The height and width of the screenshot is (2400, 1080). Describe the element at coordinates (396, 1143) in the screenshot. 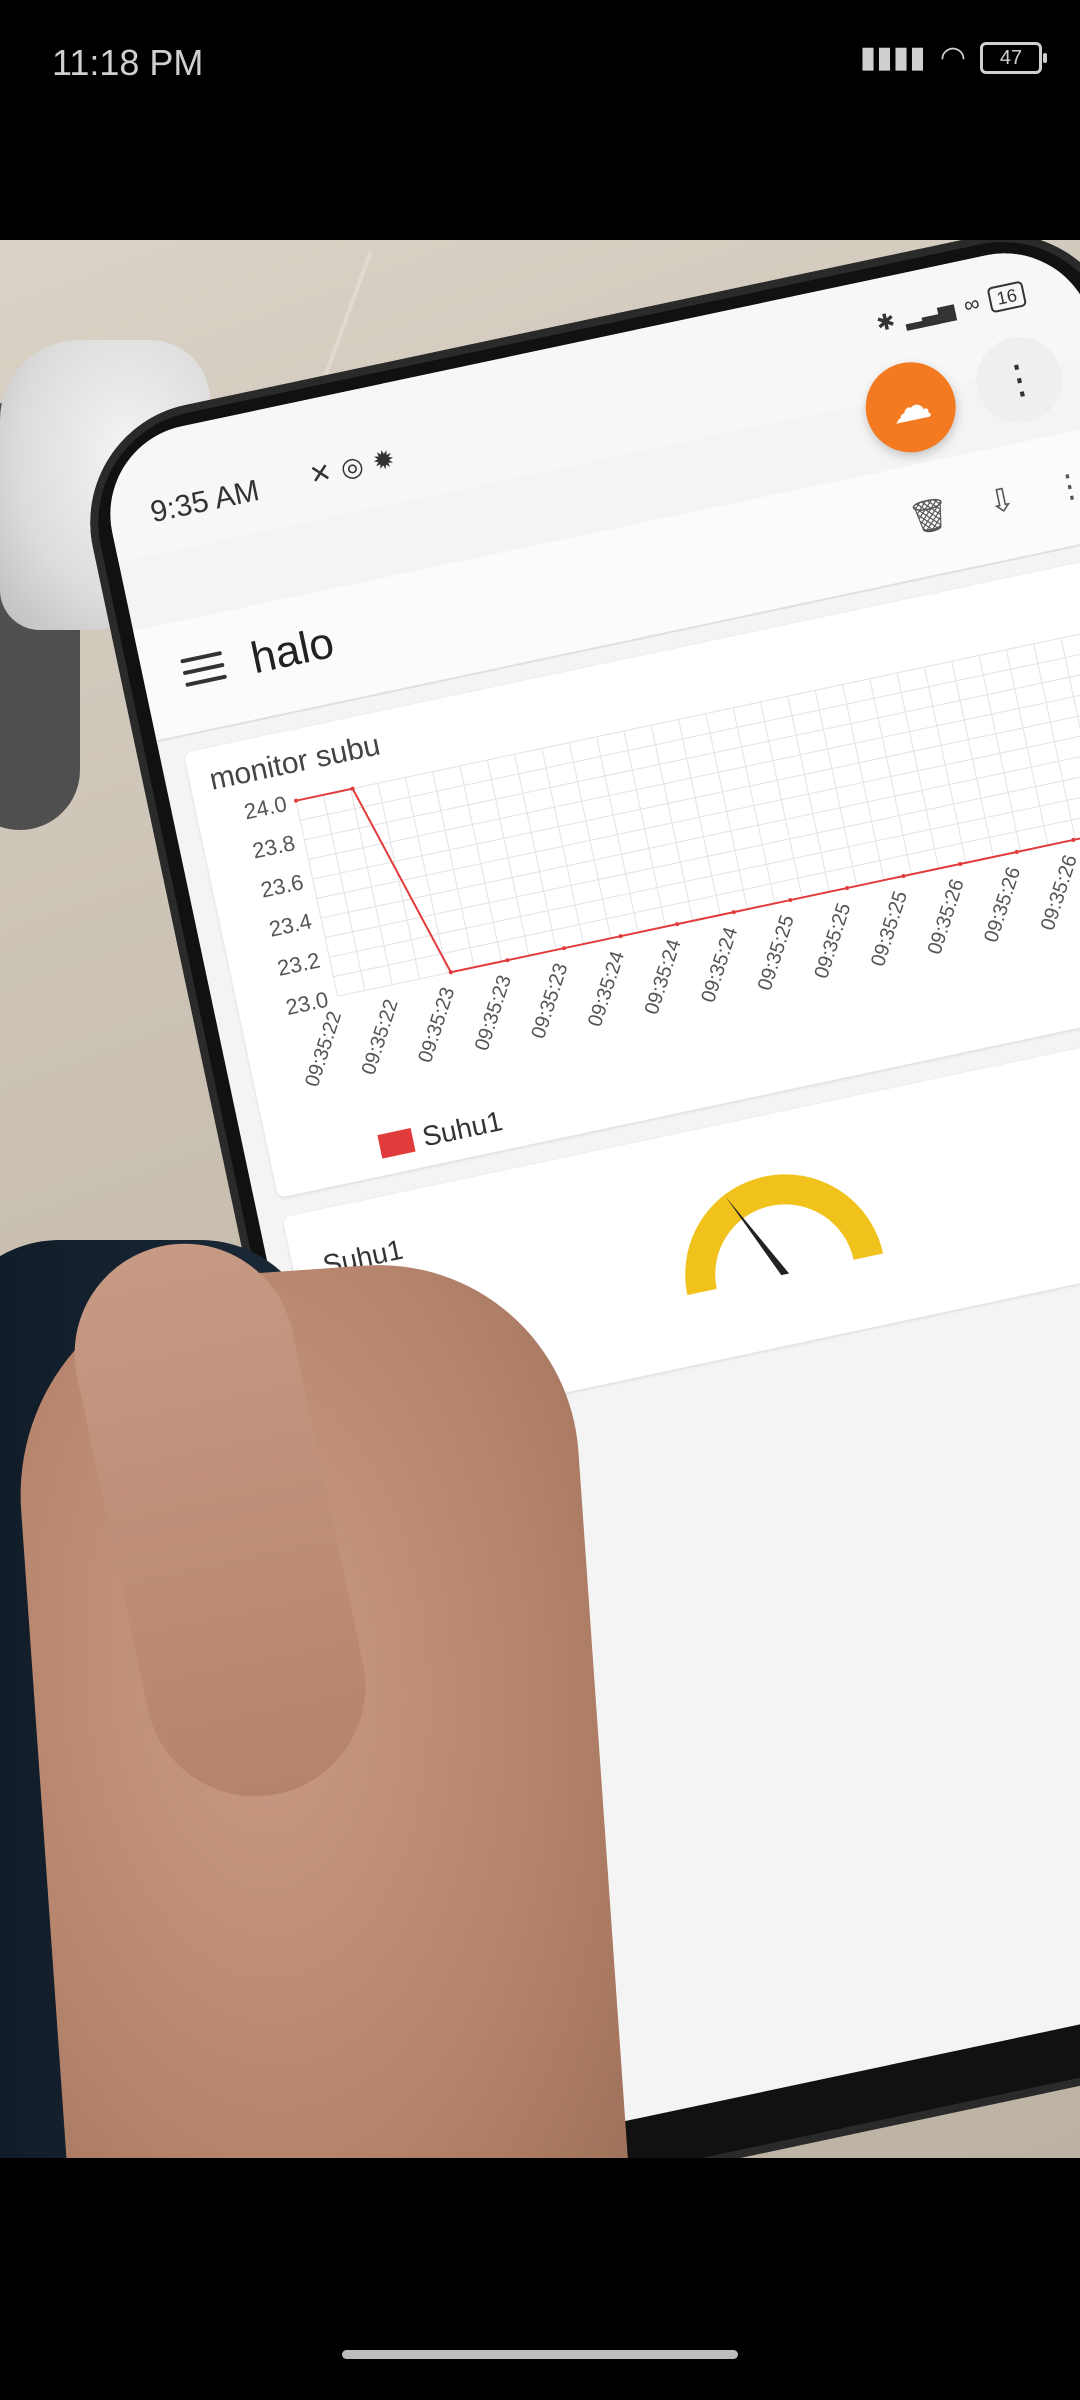

I see `legend-swatch` at that location.